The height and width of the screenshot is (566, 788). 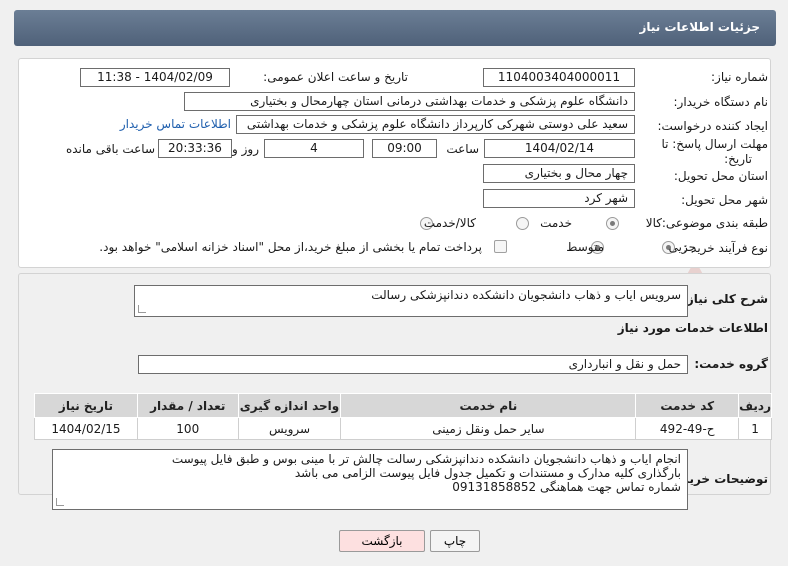 What do you see at coordinates (500, 246) in the screenshot?
I see `treasury-checkbox` at bounding box center [500, 246].